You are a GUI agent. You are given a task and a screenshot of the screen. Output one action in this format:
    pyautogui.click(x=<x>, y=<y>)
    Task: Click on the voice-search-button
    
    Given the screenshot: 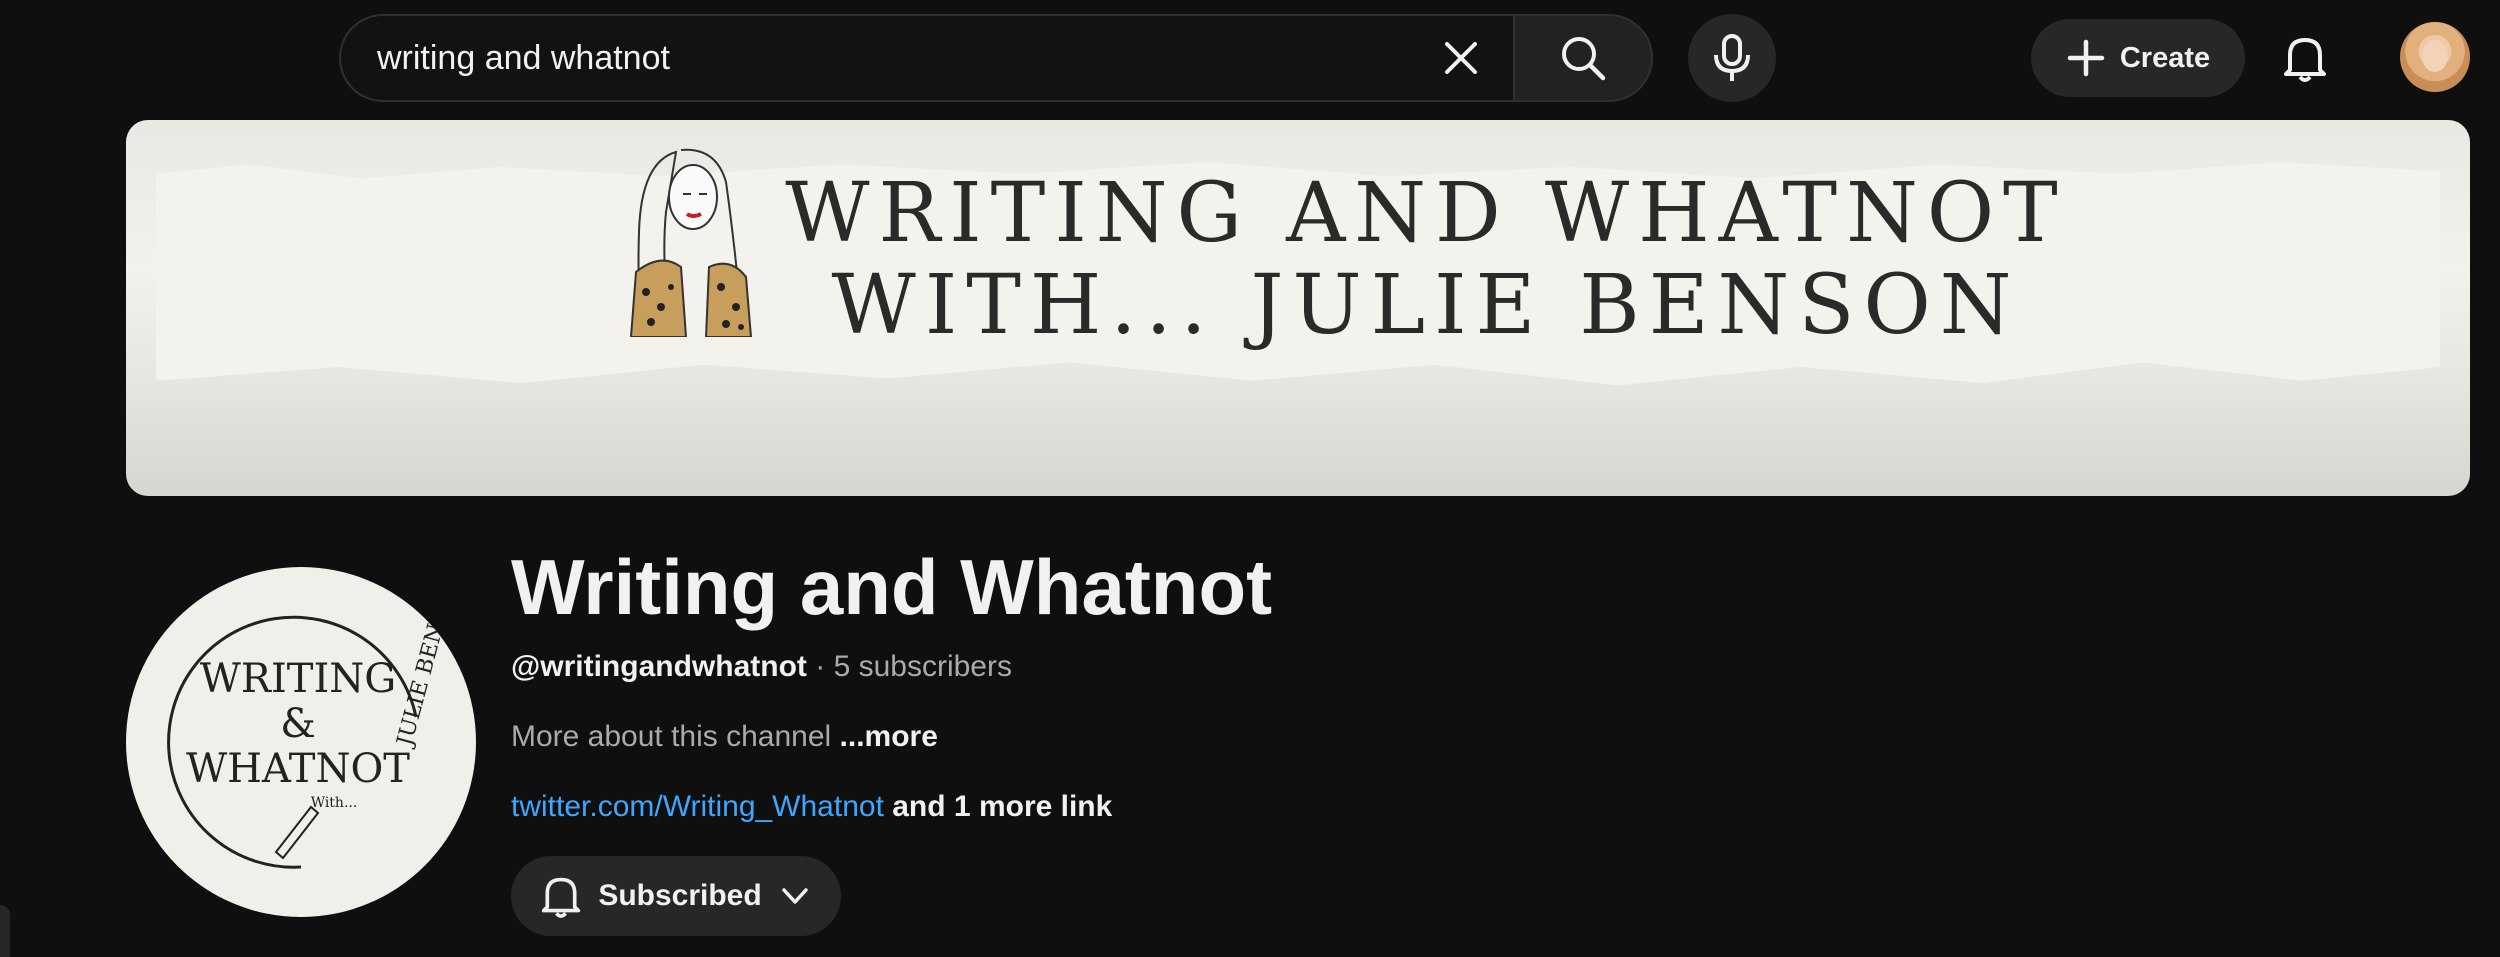 What is the action you would take?
    pyautogui.click(x=1732, y=58)
    